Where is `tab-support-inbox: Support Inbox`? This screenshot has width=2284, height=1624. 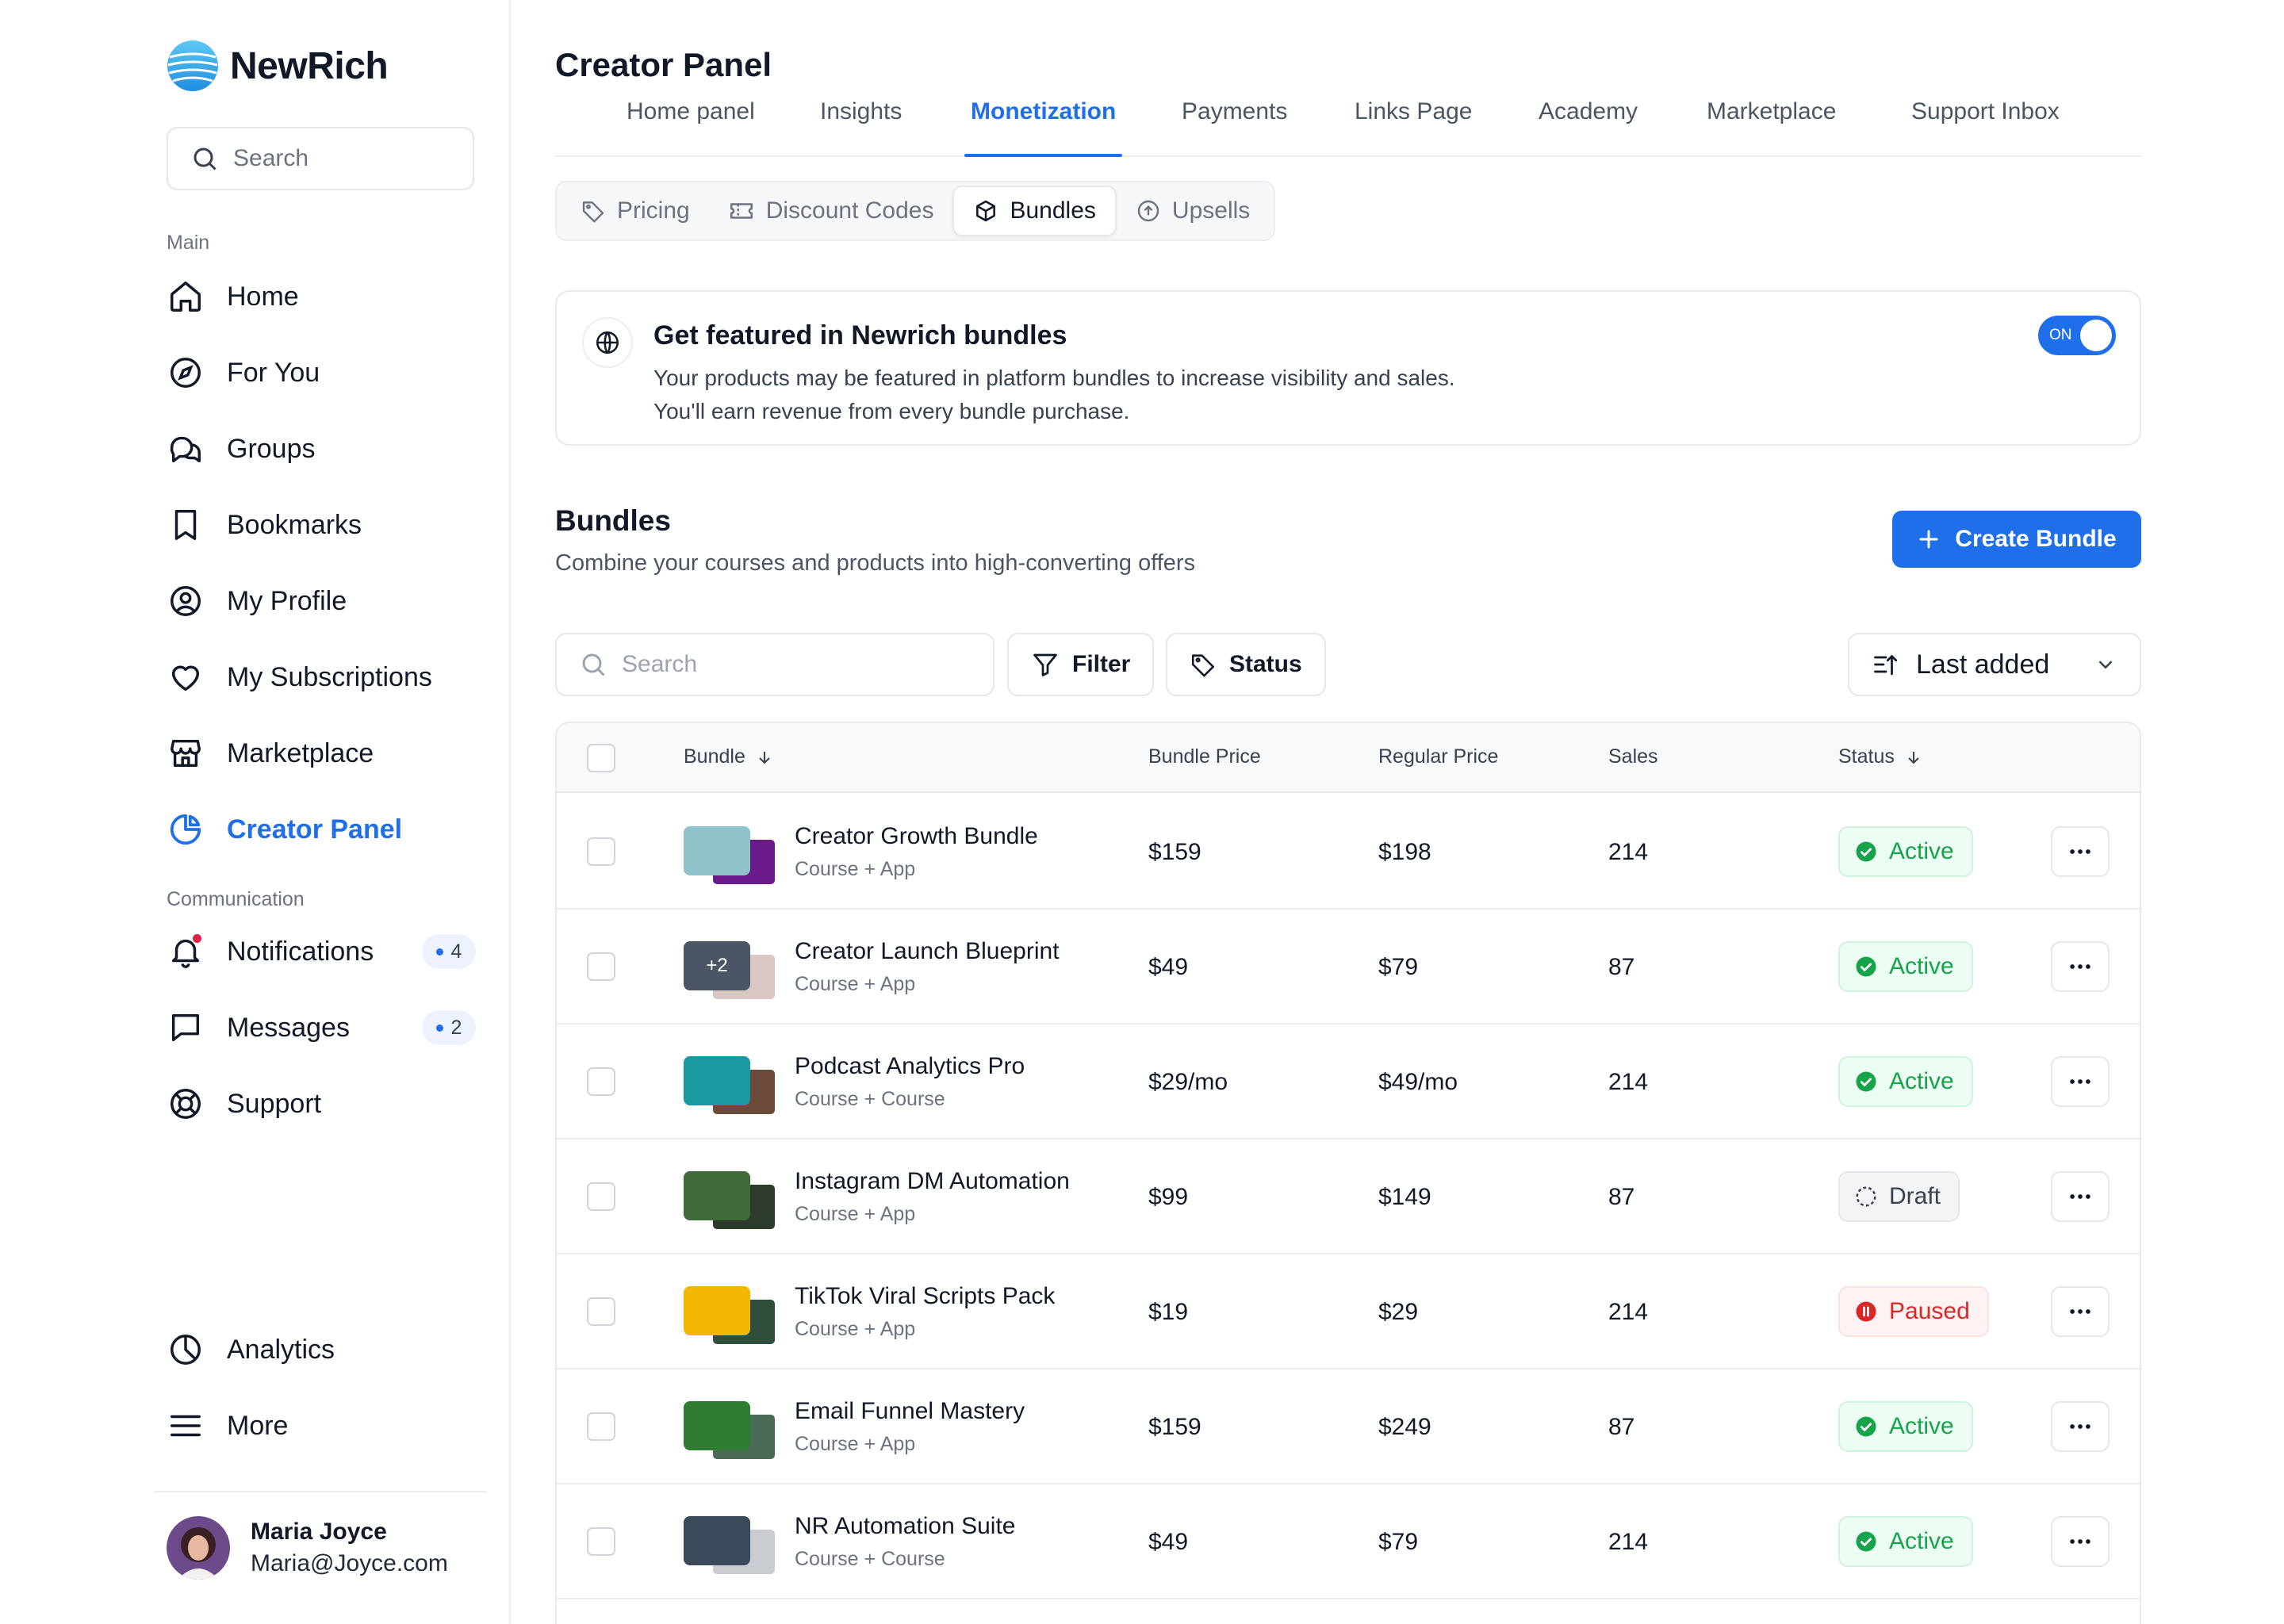 tab-support-inbox: Support Inbox is located at coordinates (1985, 126).